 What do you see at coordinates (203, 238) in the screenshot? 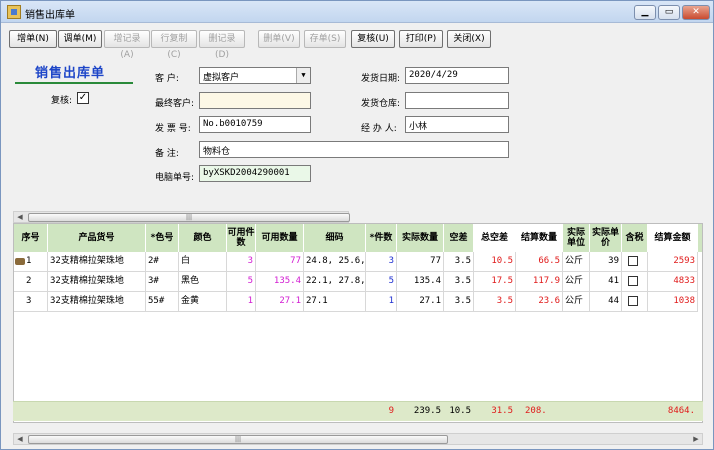
I see `col-header-color: 颜色` at bounding box center [203, 238].